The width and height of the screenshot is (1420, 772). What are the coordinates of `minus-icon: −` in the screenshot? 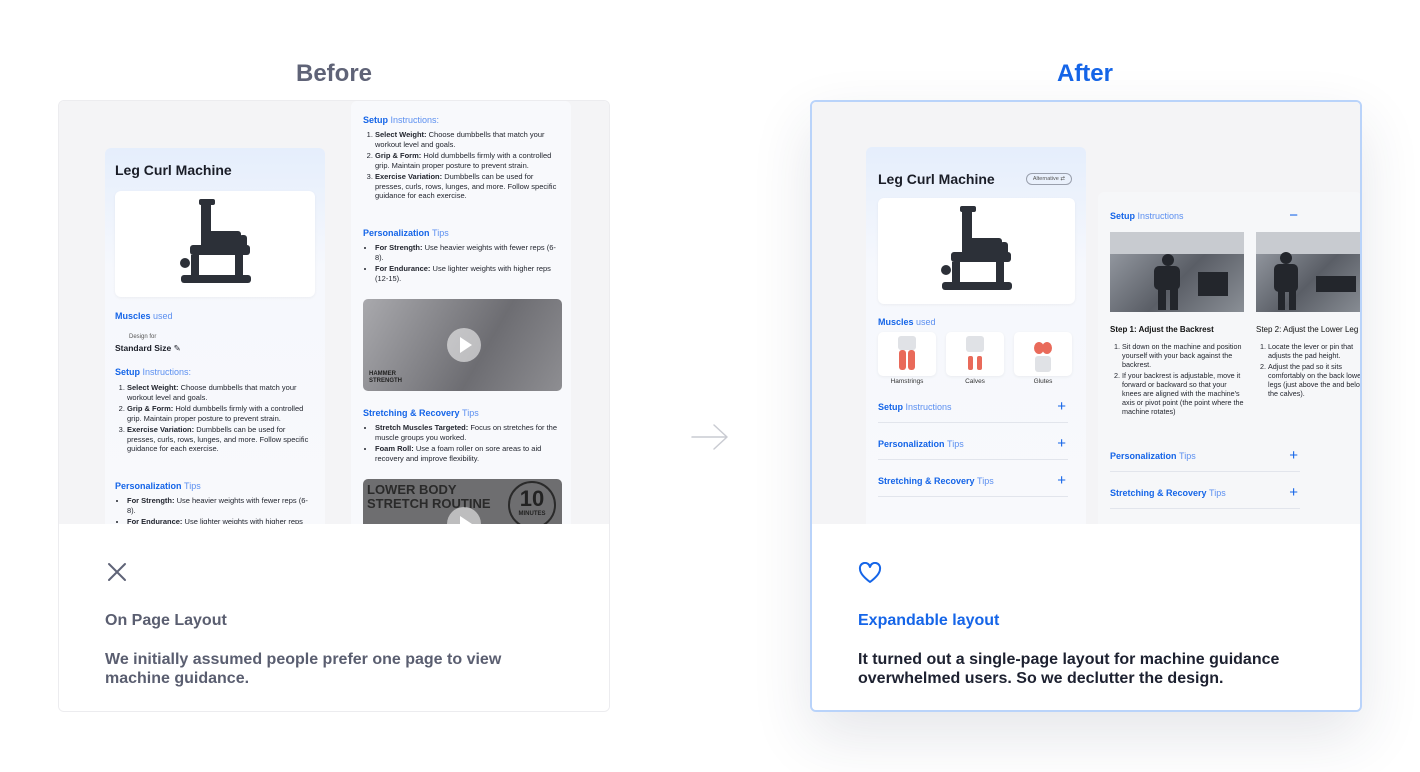 It's located at (1293, 215).